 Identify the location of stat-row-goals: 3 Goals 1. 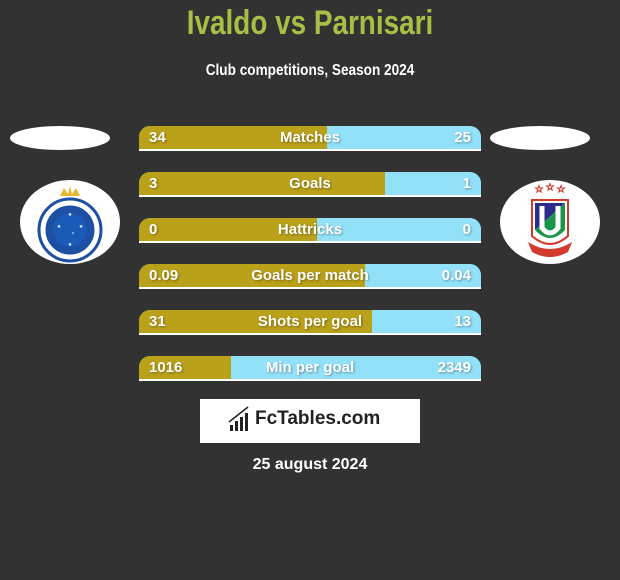
(310, 184).